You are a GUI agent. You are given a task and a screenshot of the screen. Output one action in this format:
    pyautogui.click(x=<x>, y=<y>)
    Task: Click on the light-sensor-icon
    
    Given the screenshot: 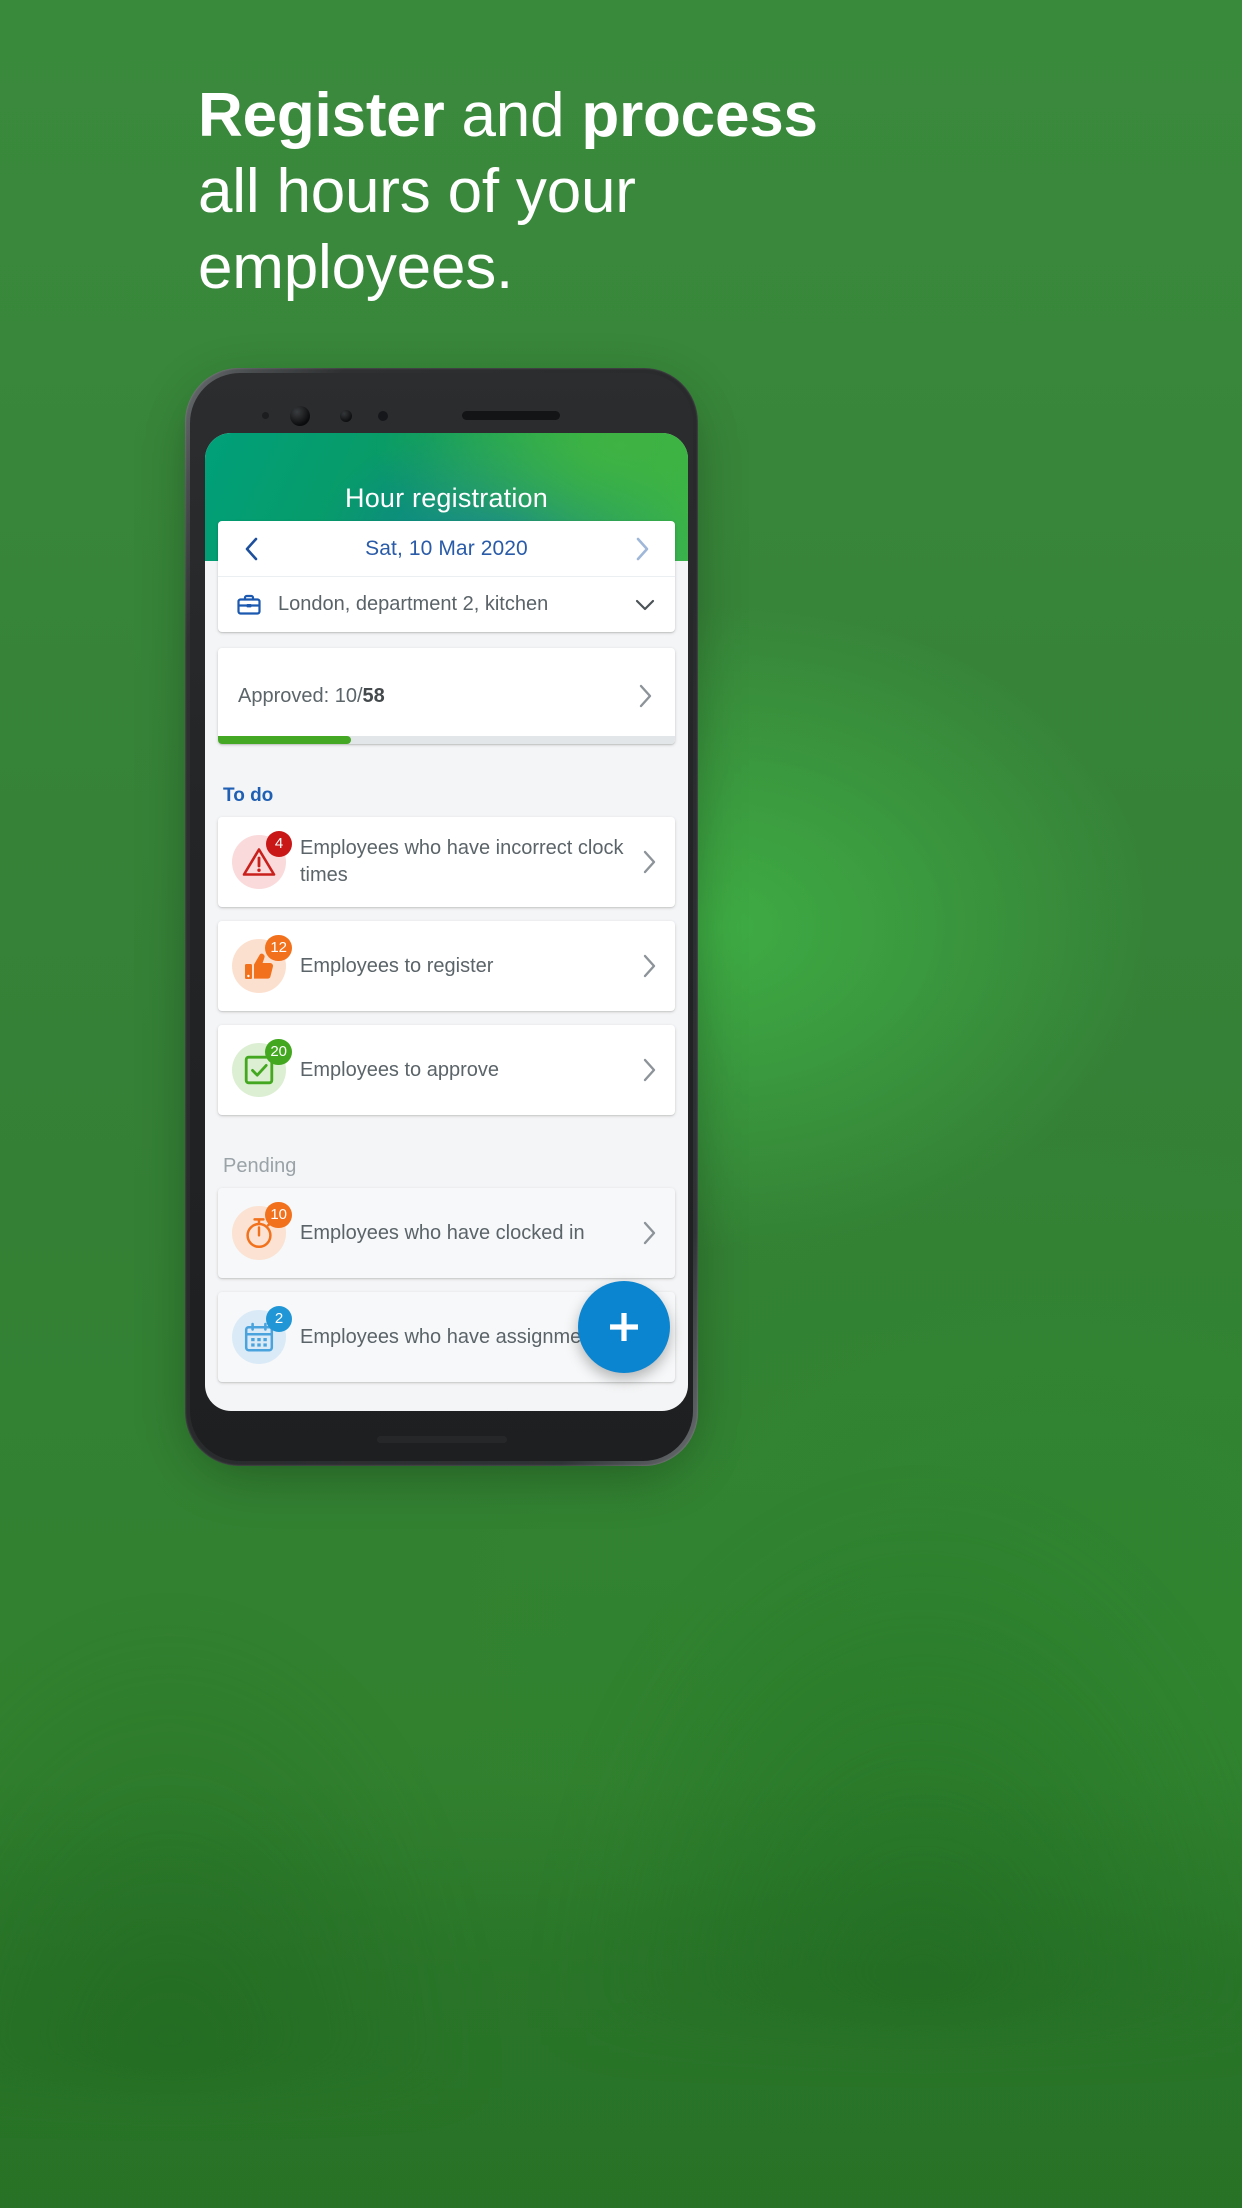 What is the action you would take?
    pyautogui.click(x=383, y=416)
    